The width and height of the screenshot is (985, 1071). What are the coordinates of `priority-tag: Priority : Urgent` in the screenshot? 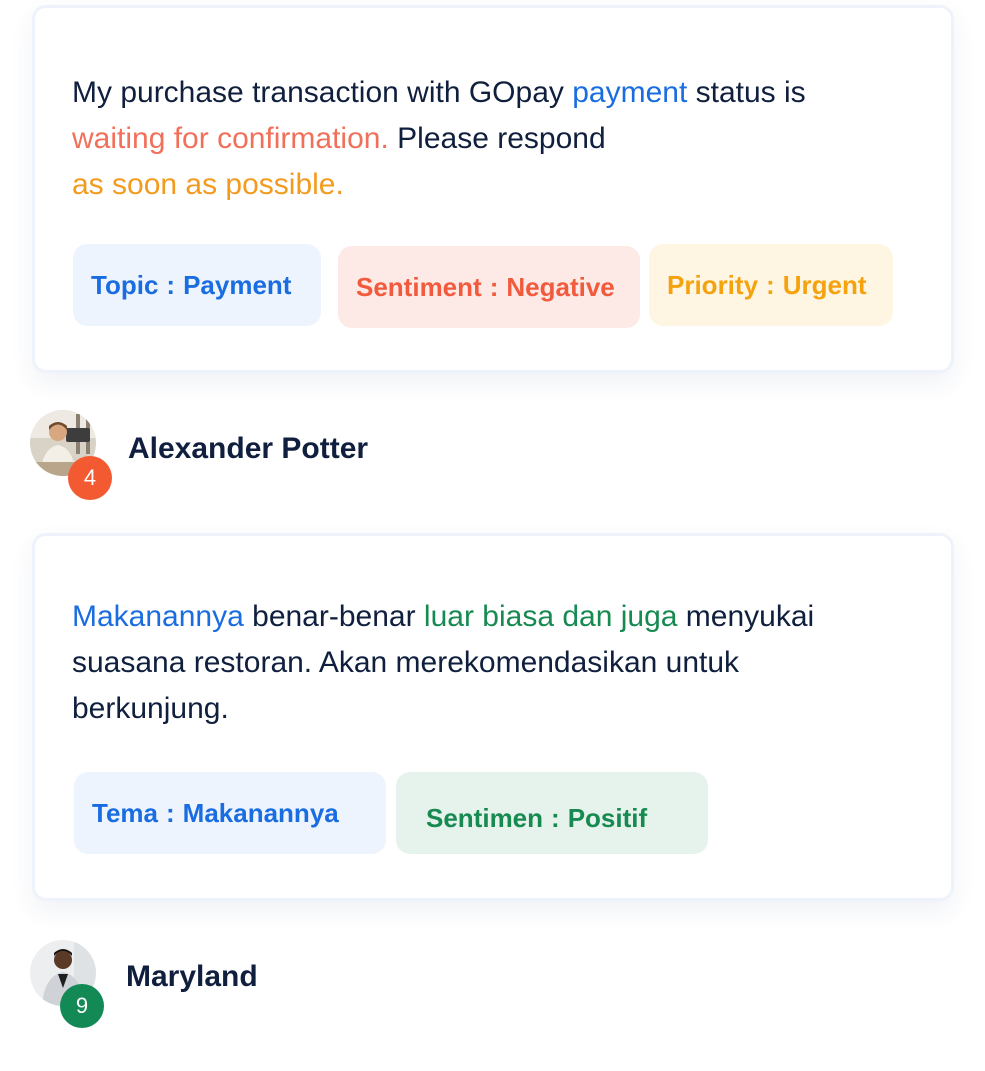 It's located at (771, 285).